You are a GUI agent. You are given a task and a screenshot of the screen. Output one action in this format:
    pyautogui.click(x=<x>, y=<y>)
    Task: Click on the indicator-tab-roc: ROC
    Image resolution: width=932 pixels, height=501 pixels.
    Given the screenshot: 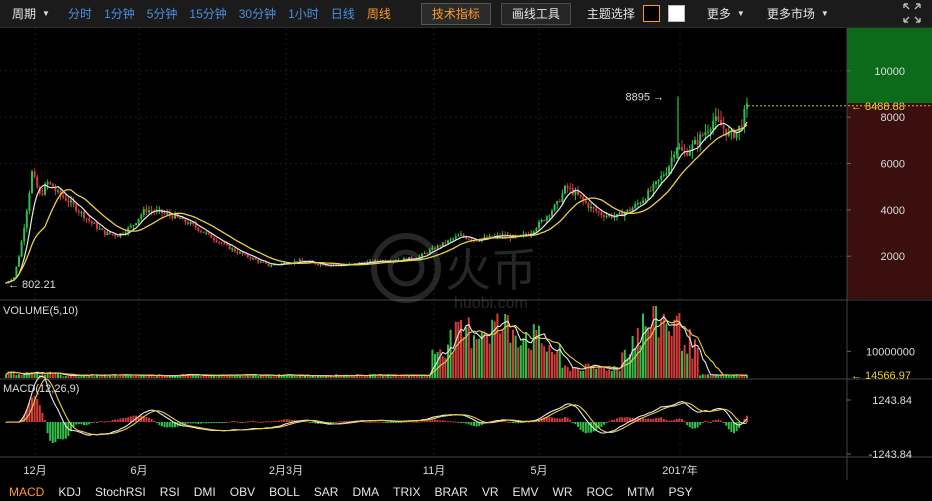 What is the action you would take?
    pyautogui.click(x=600, y=492)
    